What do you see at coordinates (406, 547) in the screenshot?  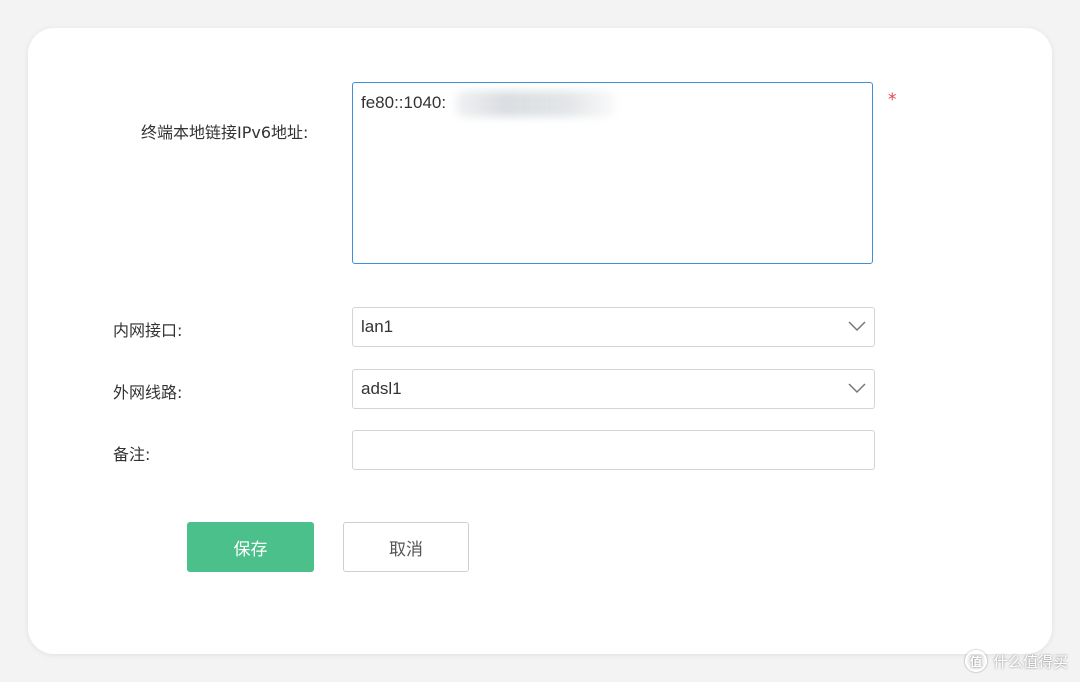 I see `cancel-button: 取消` at bounding box center [406, 547].